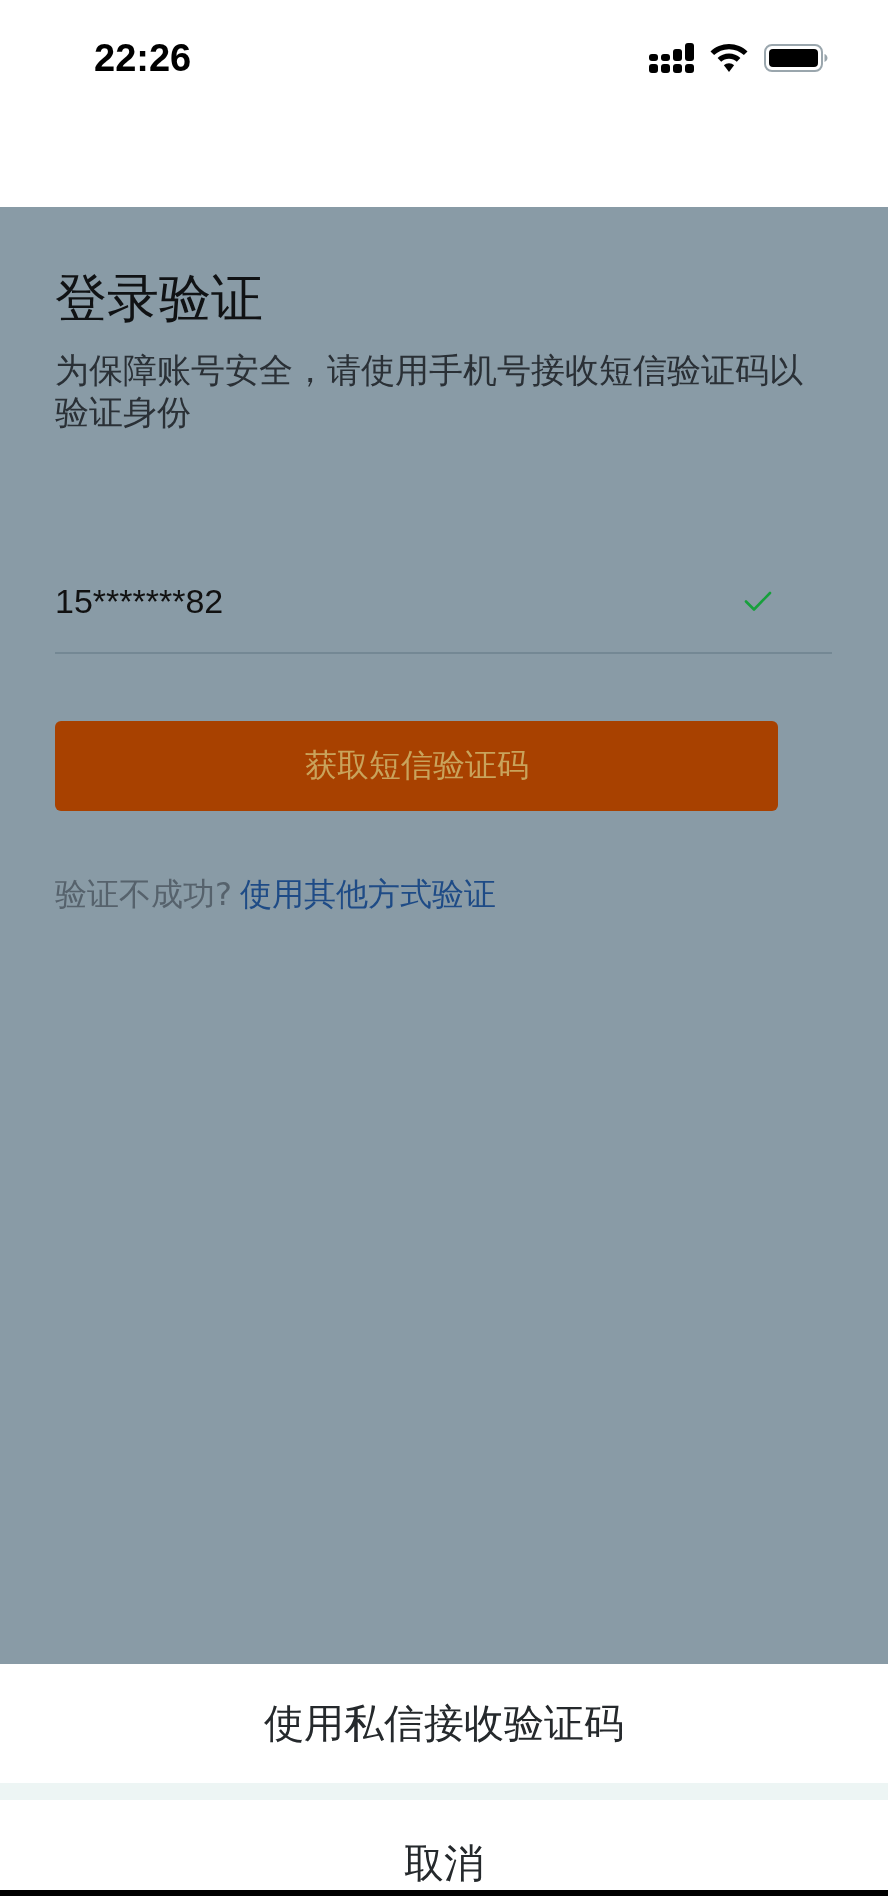 This screenshot has width=888, height=1896. What do you see at coordinates (143, 894) in the screenshot?
I see `help-text: 验证不成功?` at bounding box center [143, 894].